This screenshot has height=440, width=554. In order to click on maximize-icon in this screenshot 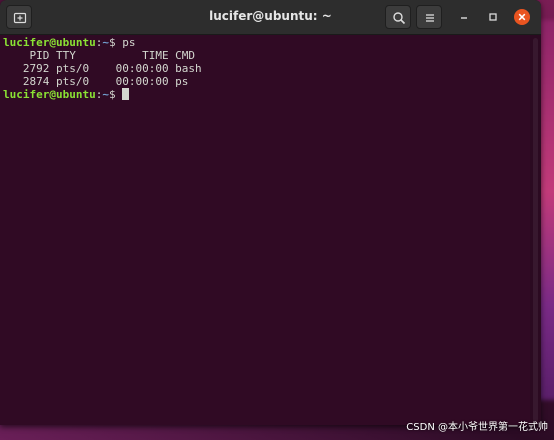, I will do `click(493, 17)`.